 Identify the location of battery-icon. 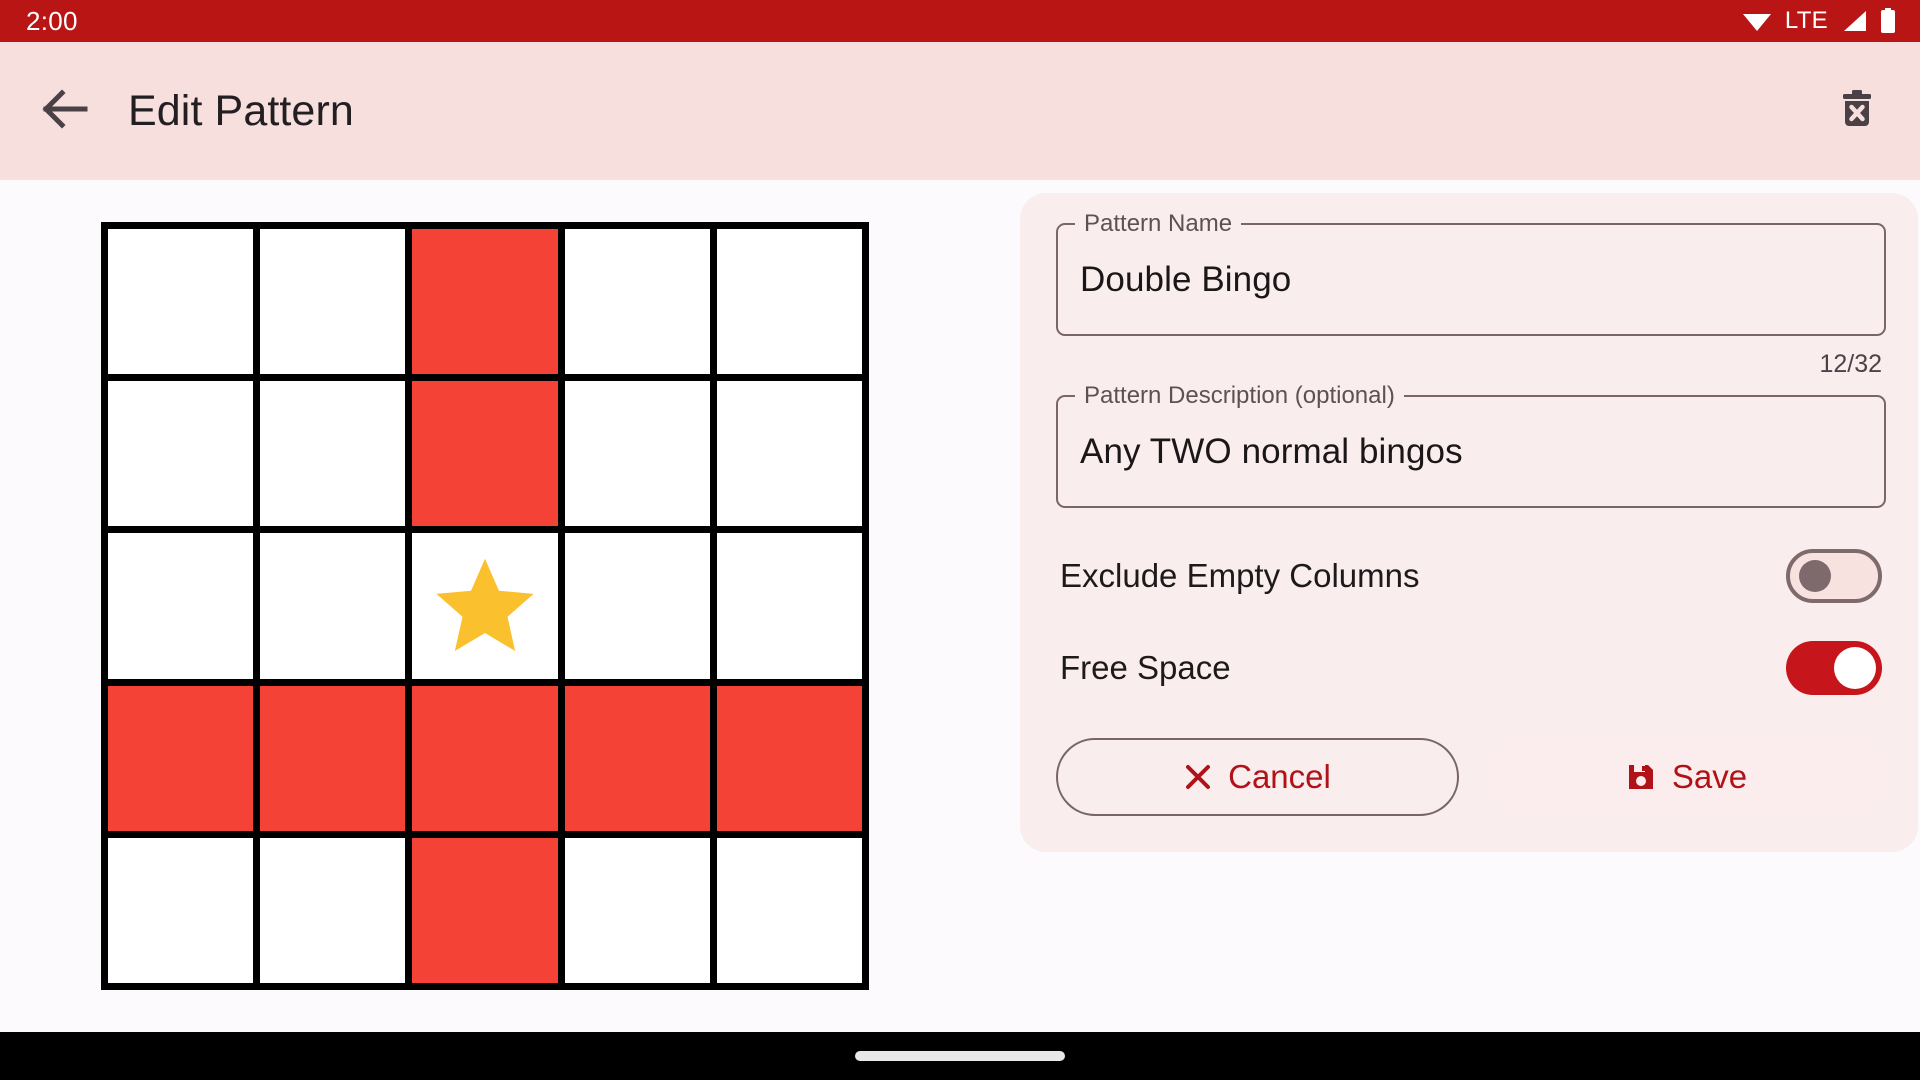
(1888, 21).